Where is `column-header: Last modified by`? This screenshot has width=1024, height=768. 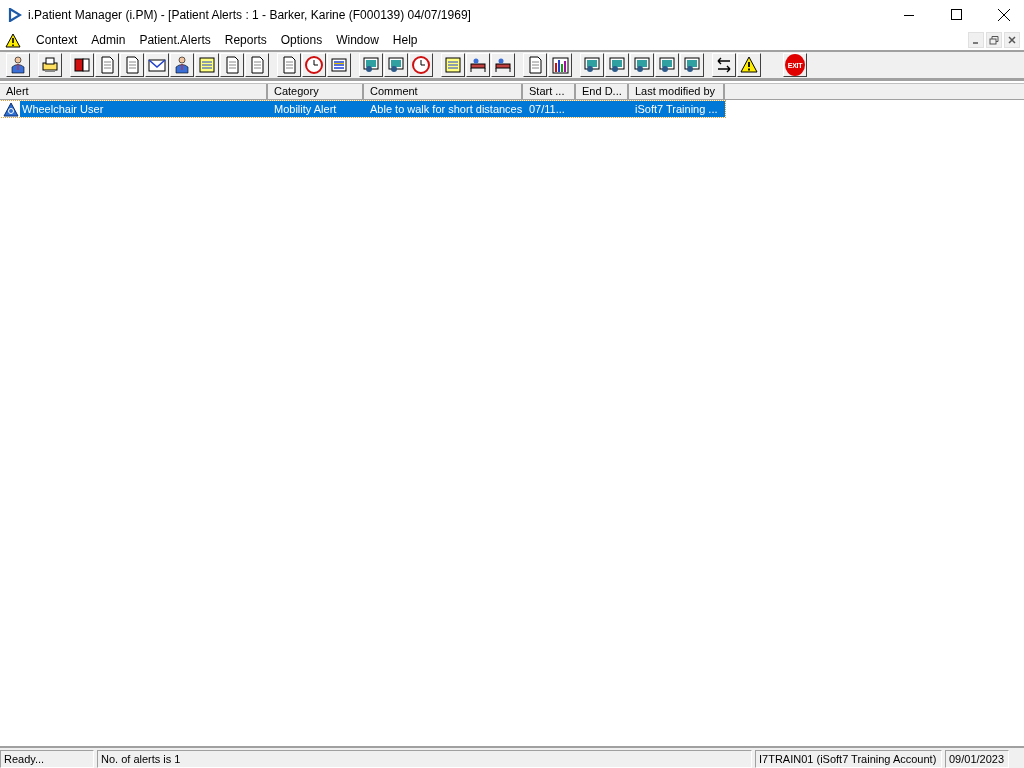 column-header: Last modified by is located at coordinates (677, 92).